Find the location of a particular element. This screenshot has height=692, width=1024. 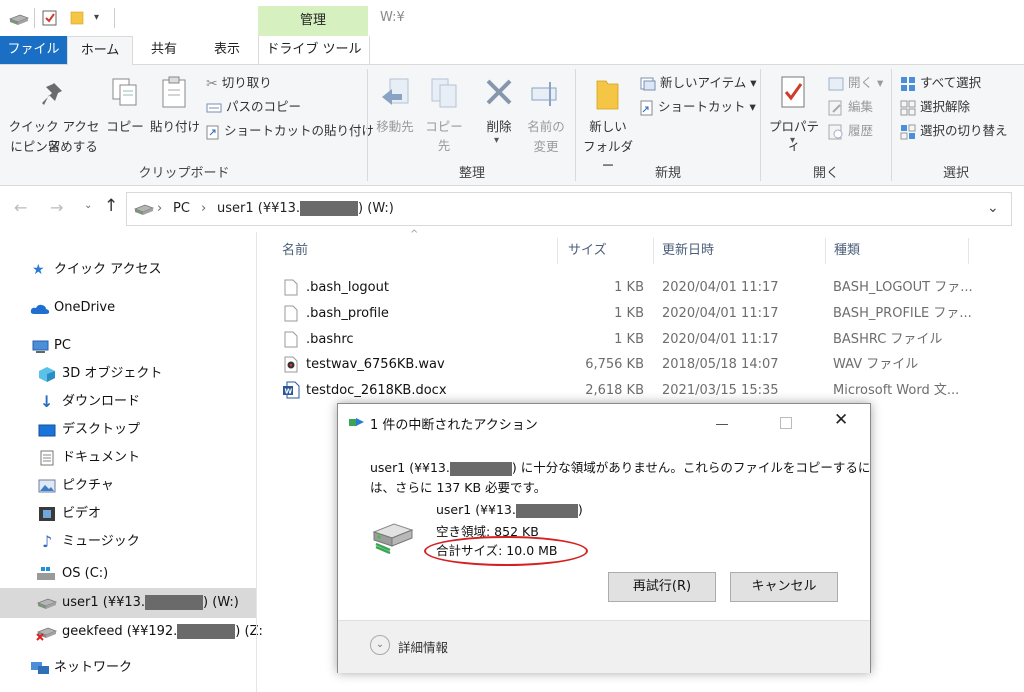

manage-contextual-tab: 管理 is located at coordinates (313, 21).